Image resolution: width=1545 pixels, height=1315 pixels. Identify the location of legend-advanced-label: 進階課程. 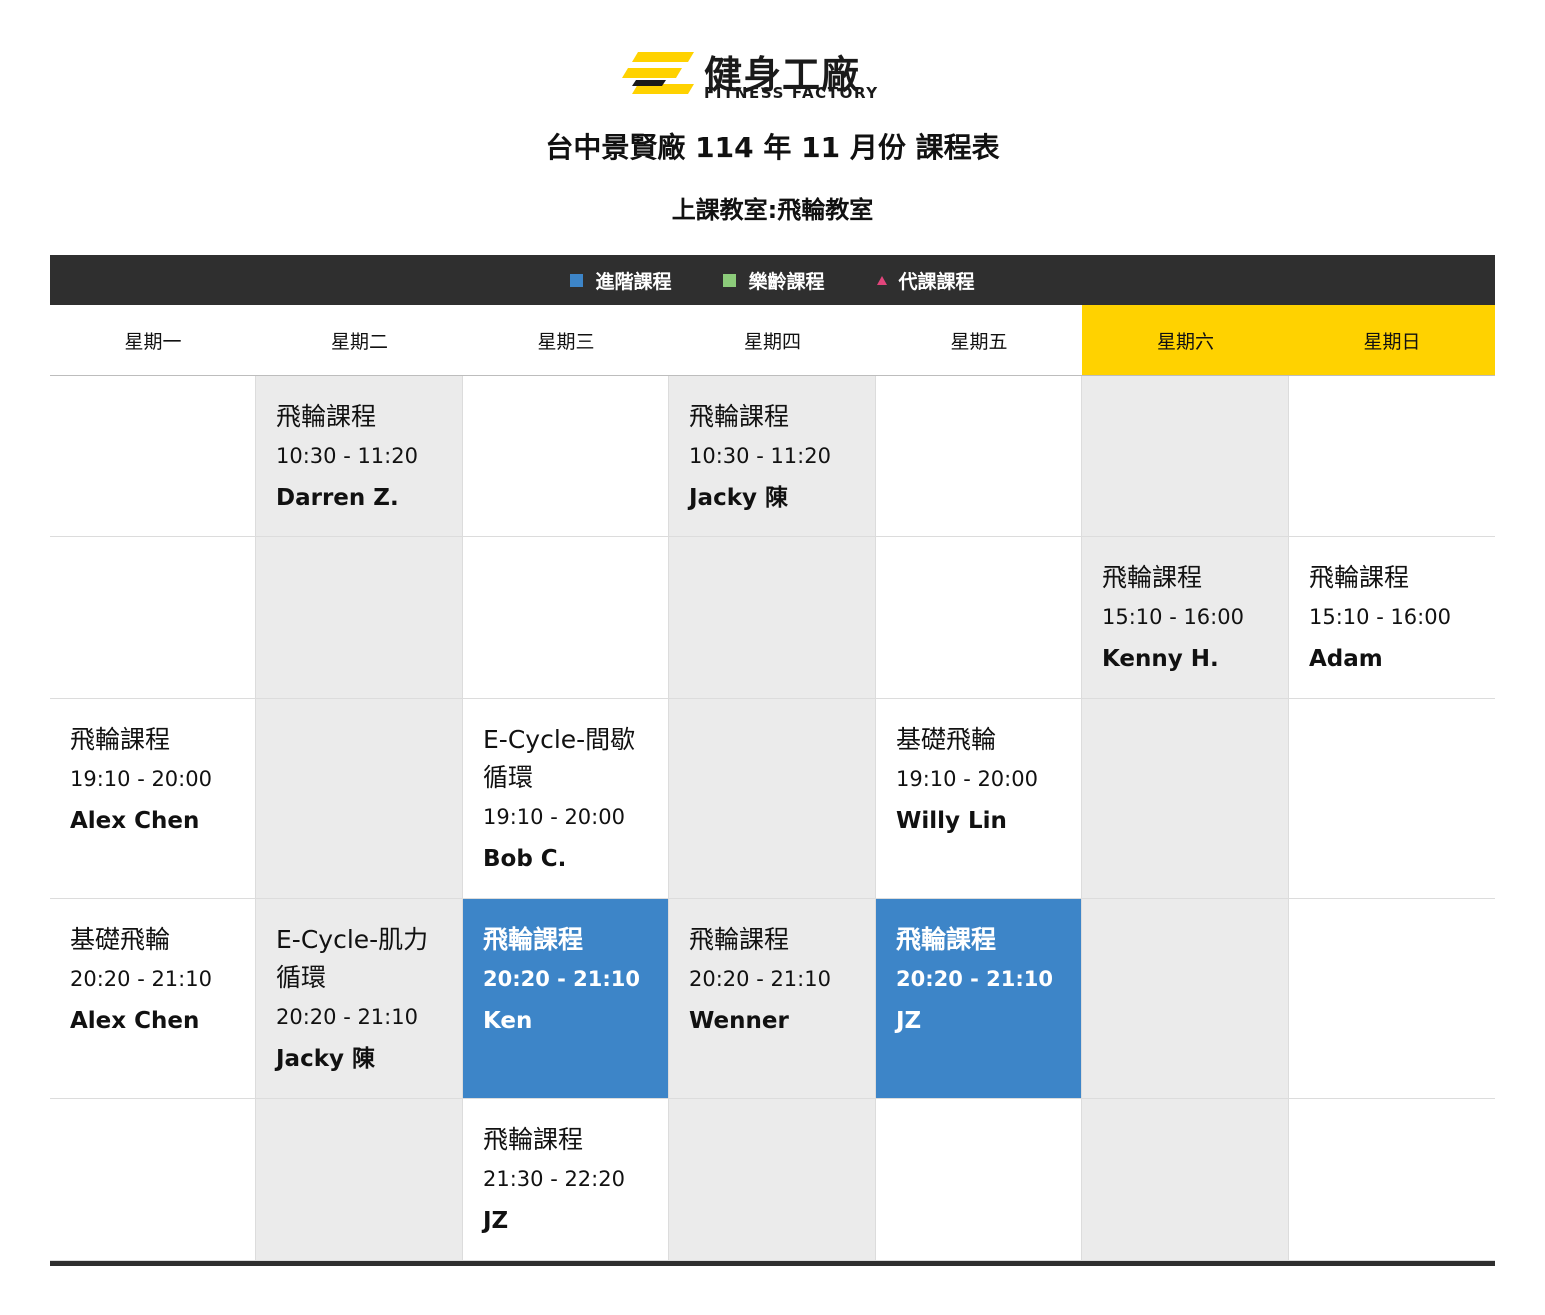
(633, 281).